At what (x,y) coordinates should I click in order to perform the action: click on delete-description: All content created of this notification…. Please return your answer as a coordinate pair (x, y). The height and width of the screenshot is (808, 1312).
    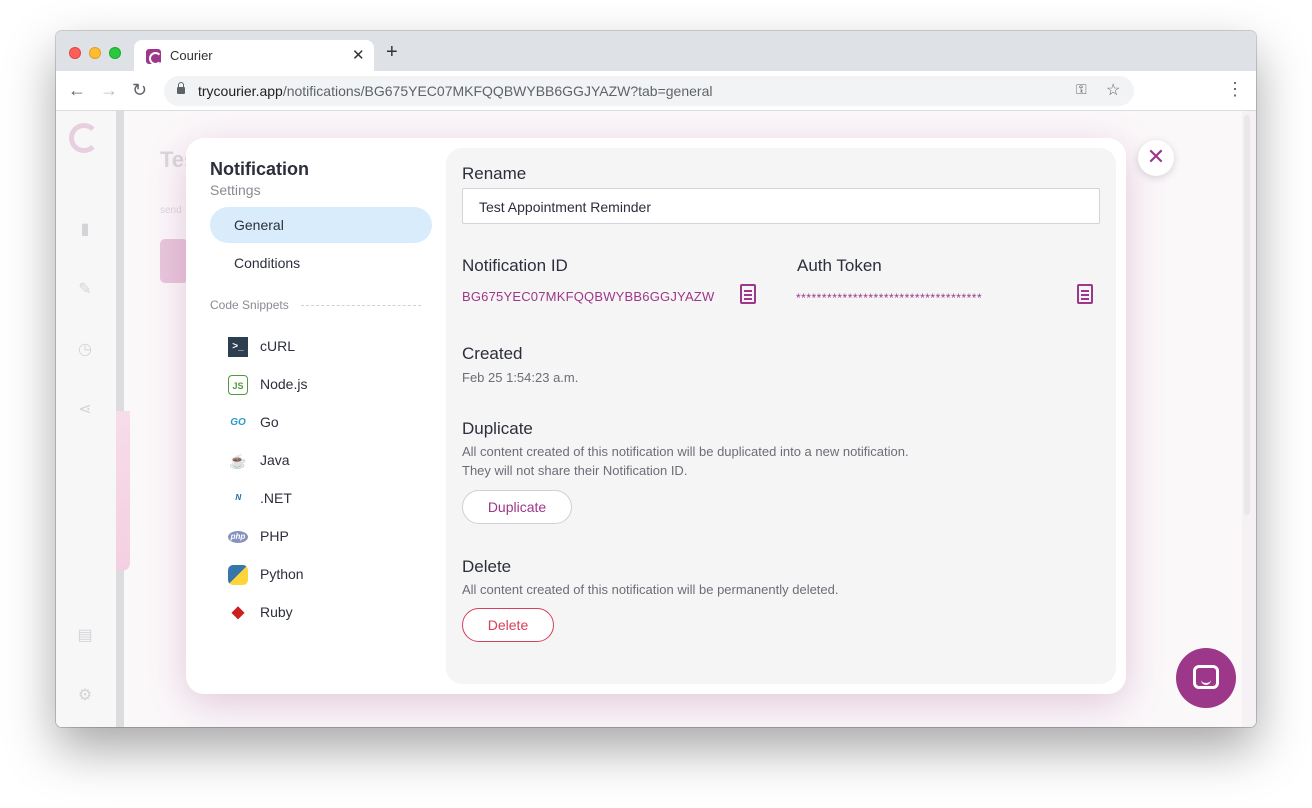
    Looking at the image, I should click on (650, 589).